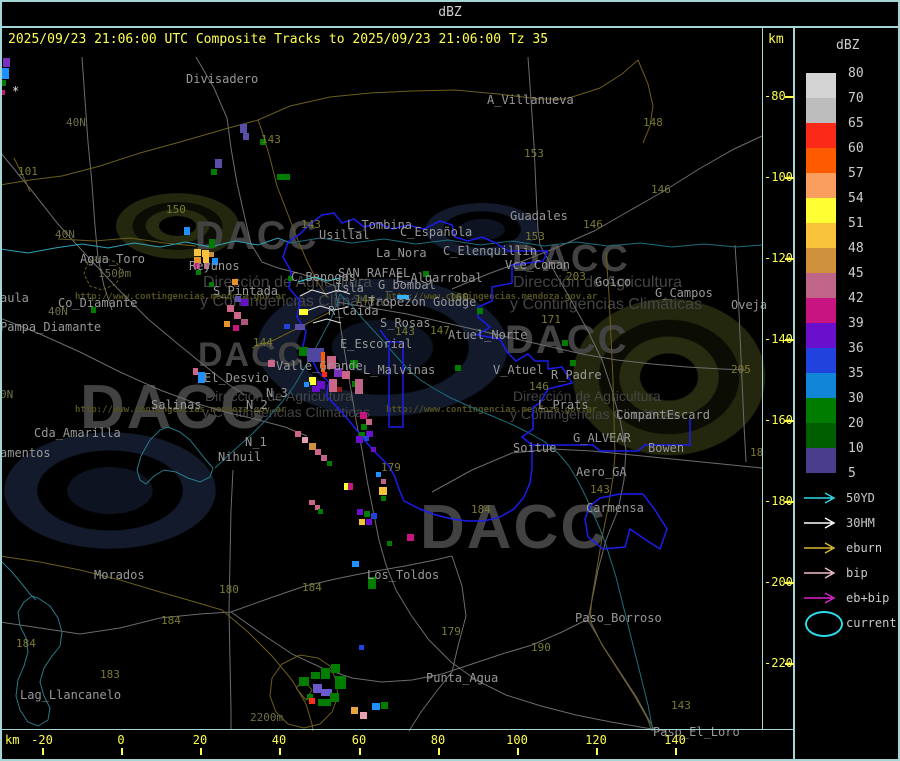 The image size is (900, 761). I want to click on place-label: Vce_Coman, so click(538, 265).